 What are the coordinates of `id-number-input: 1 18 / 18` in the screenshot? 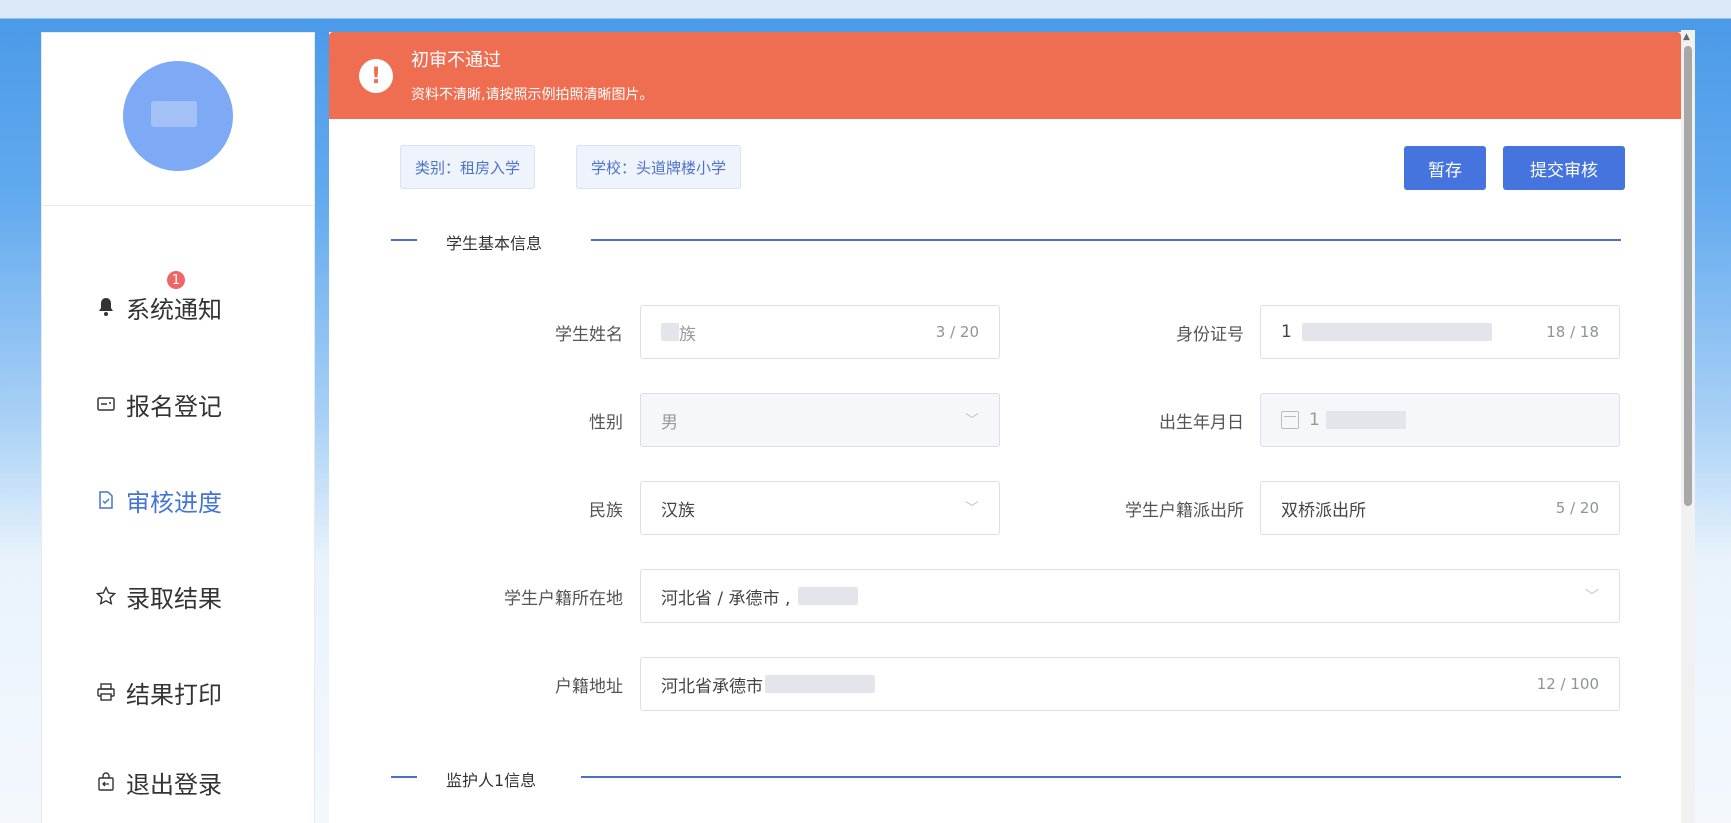 It's located at (1440, 332).